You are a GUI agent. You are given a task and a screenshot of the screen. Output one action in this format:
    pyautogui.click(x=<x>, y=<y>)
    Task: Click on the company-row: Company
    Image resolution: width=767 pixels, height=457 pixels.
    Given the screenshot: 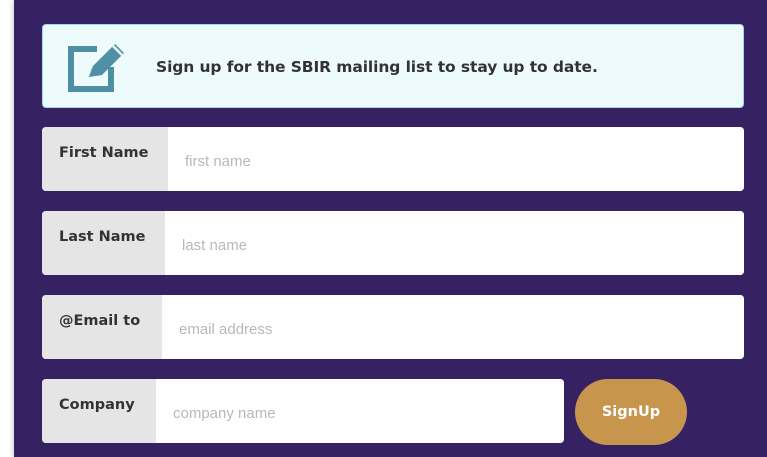 What is the action you would take?
    pyautogui.click(x=303, y=411)
    